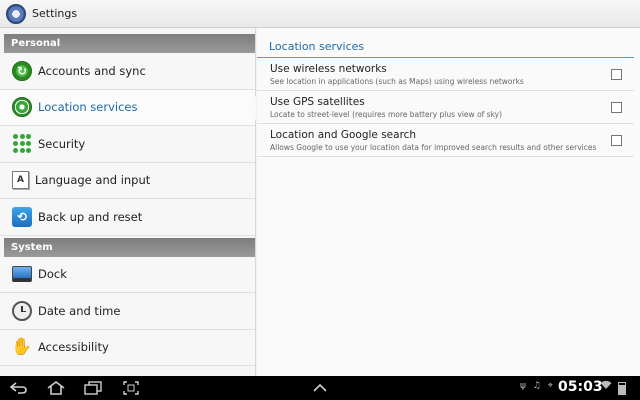  I want to click on sidebar-item-label: Language and input, so click(93, 180).